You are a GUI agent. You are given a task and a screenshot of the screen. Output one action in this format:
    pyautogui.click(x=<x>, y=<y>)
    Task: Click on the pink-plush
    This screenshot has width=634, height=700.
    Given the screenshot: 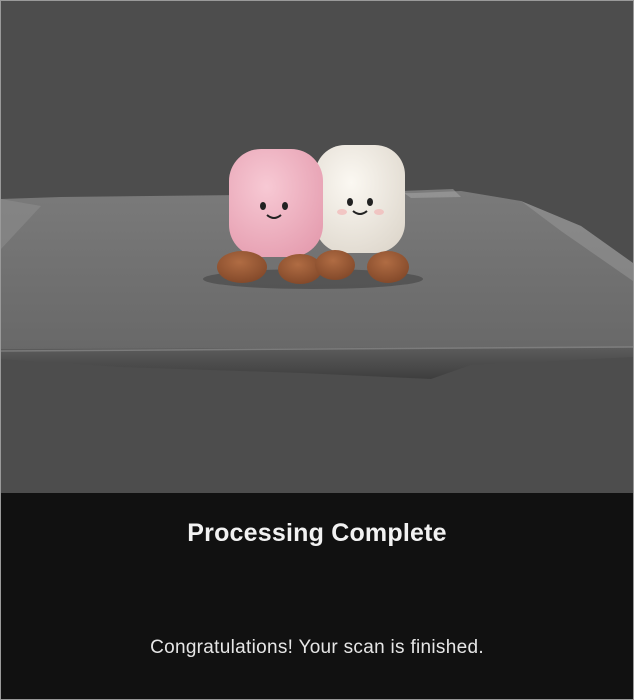 What is the action you would take?
    pyautogui.click(x=276, y=203)
    